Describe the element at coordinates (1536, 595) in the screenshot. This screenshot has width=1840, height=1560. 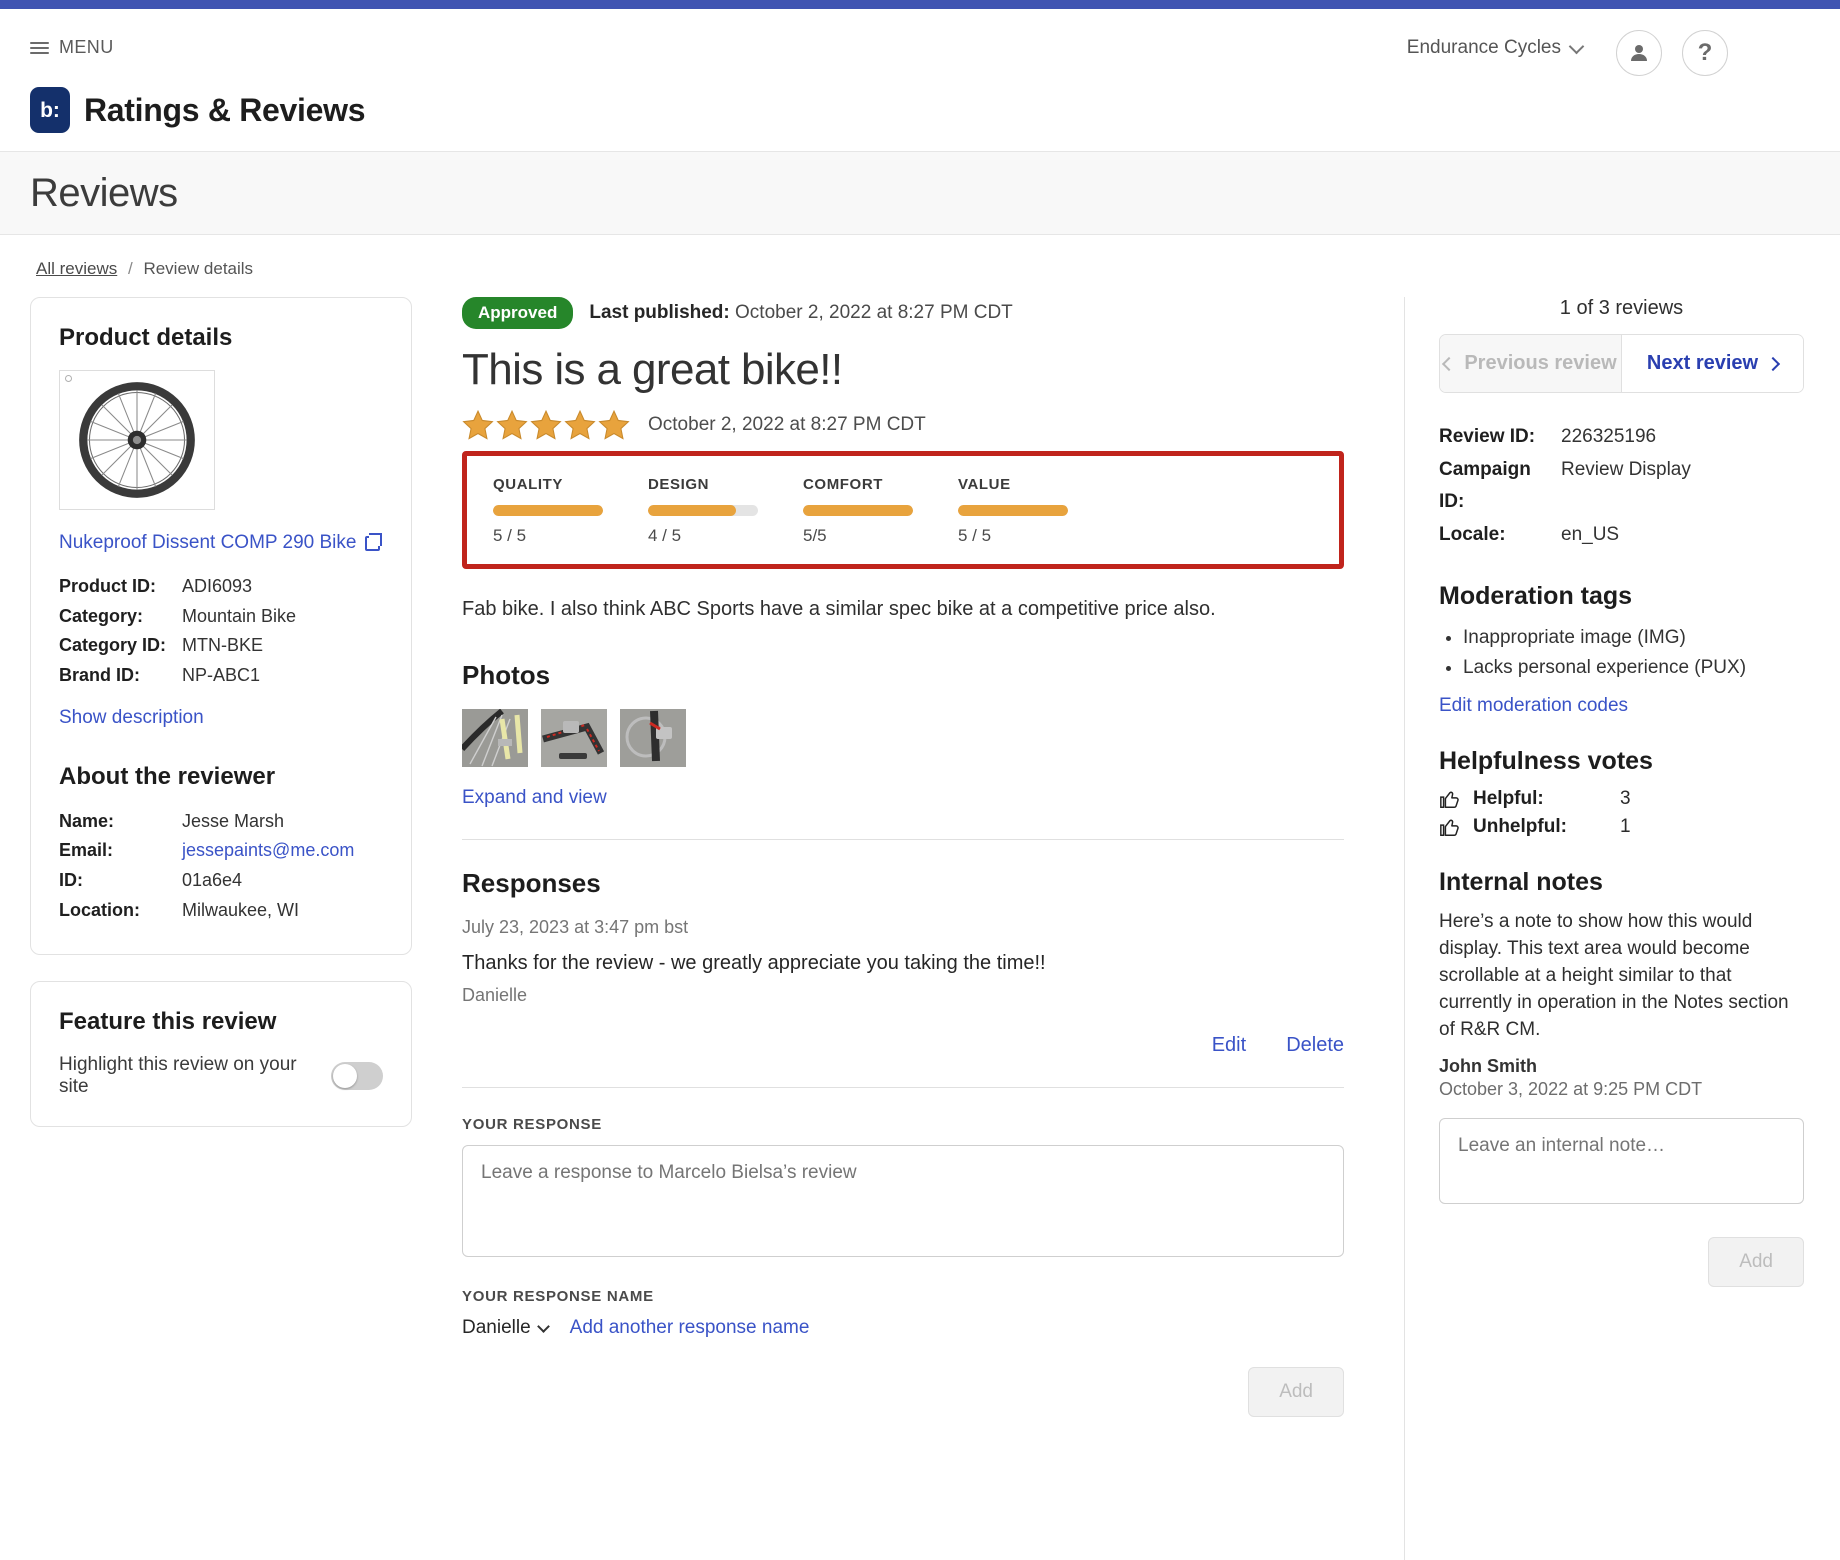
I see `moderation-tags-heading: Moderation tags` at that location.